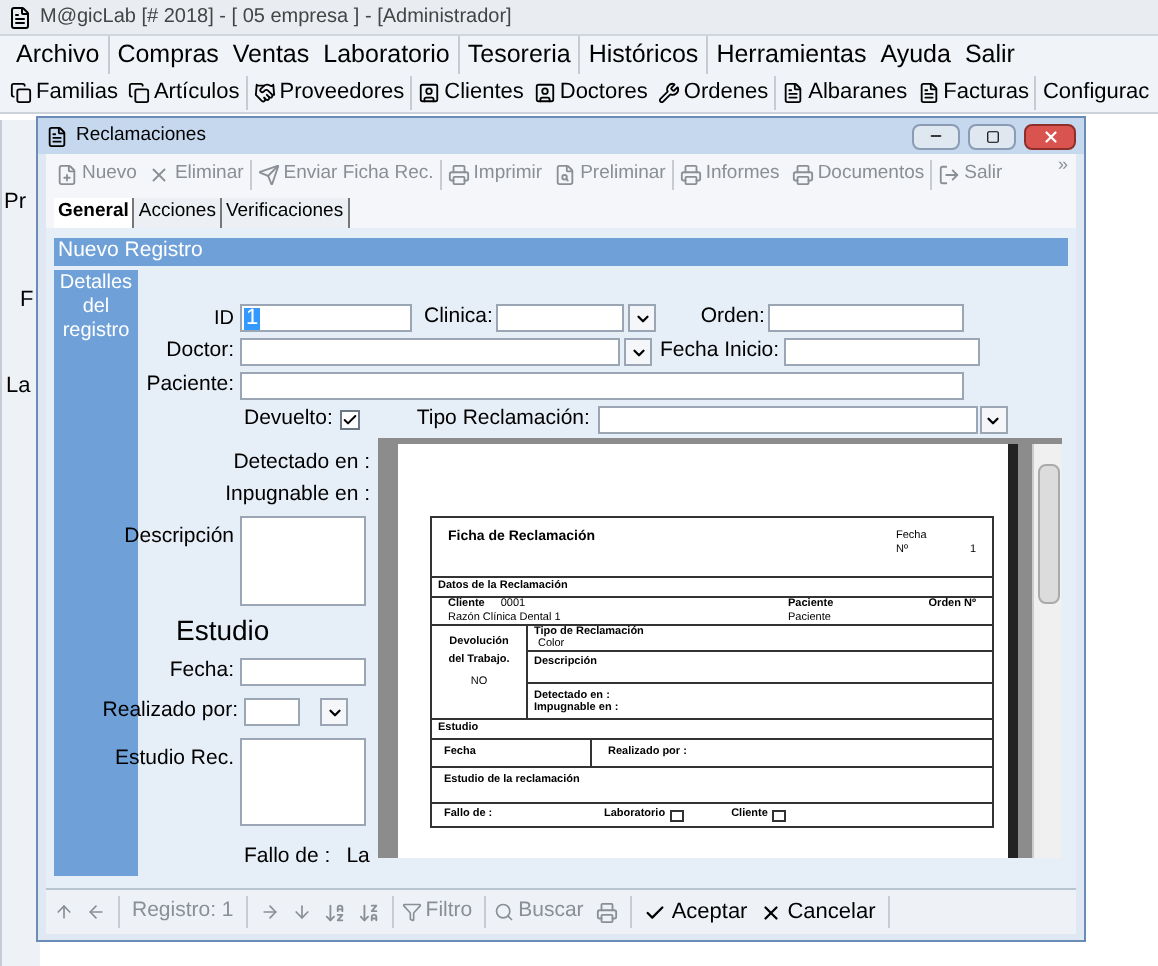 The image size is (1158, 966). What do you see at coordinates (668, 93) in the screenshot?
I see `wrench-icon` at bounding box center [668, 93].